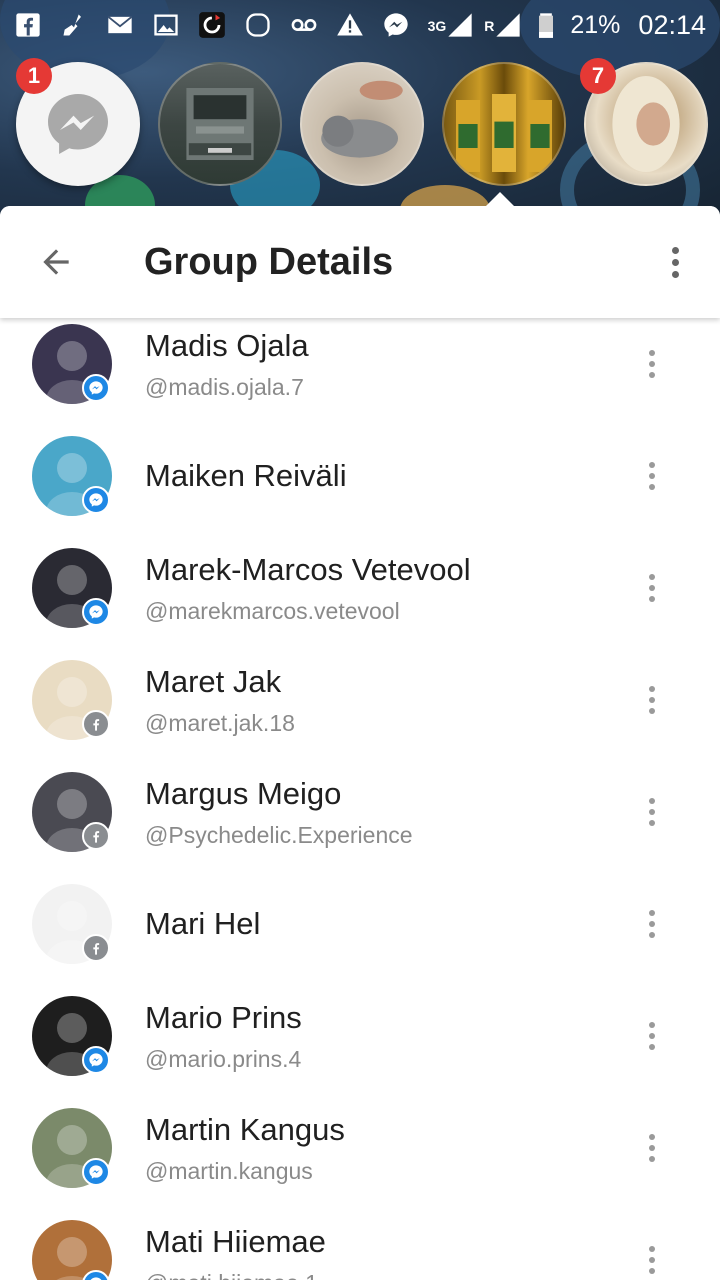  Describe the element at coordinates (223, 1059) in the screenshot. I see `member-handle: @mario.prins.4` at that location.